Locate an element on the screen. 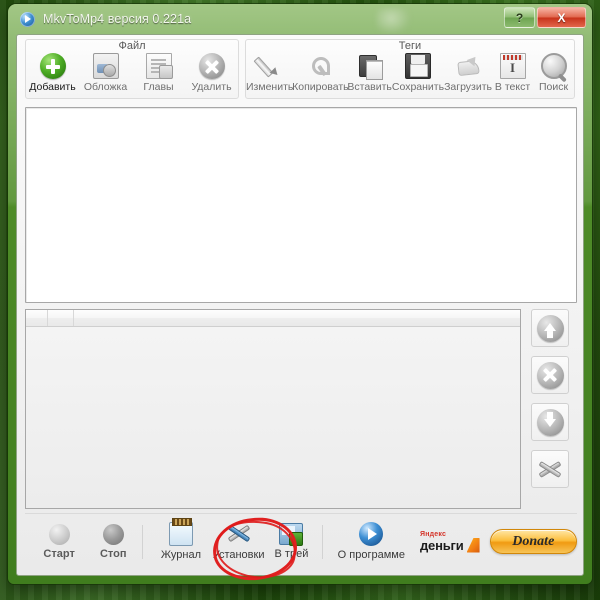 The height and width of the screenshot is (600, 600). window-controls: ? X is located at coordinates (545, 17).